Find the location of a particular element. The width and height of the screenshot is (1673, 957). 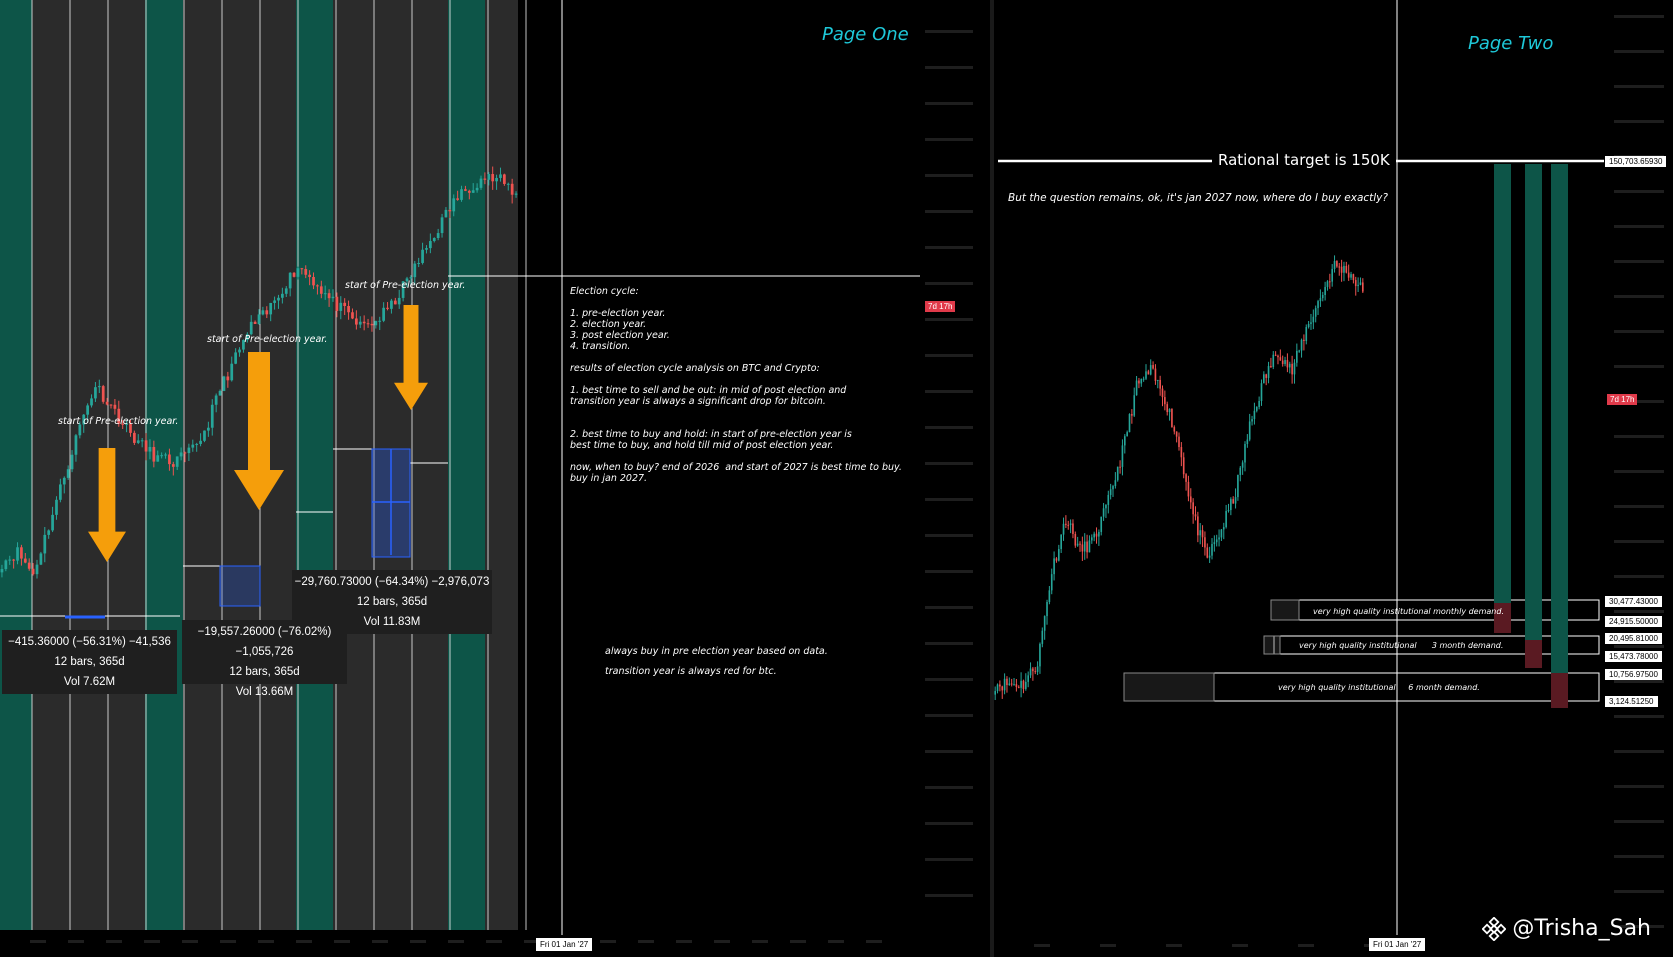

target-label: Rational target is 150K is located at coordinates (1304, 160).